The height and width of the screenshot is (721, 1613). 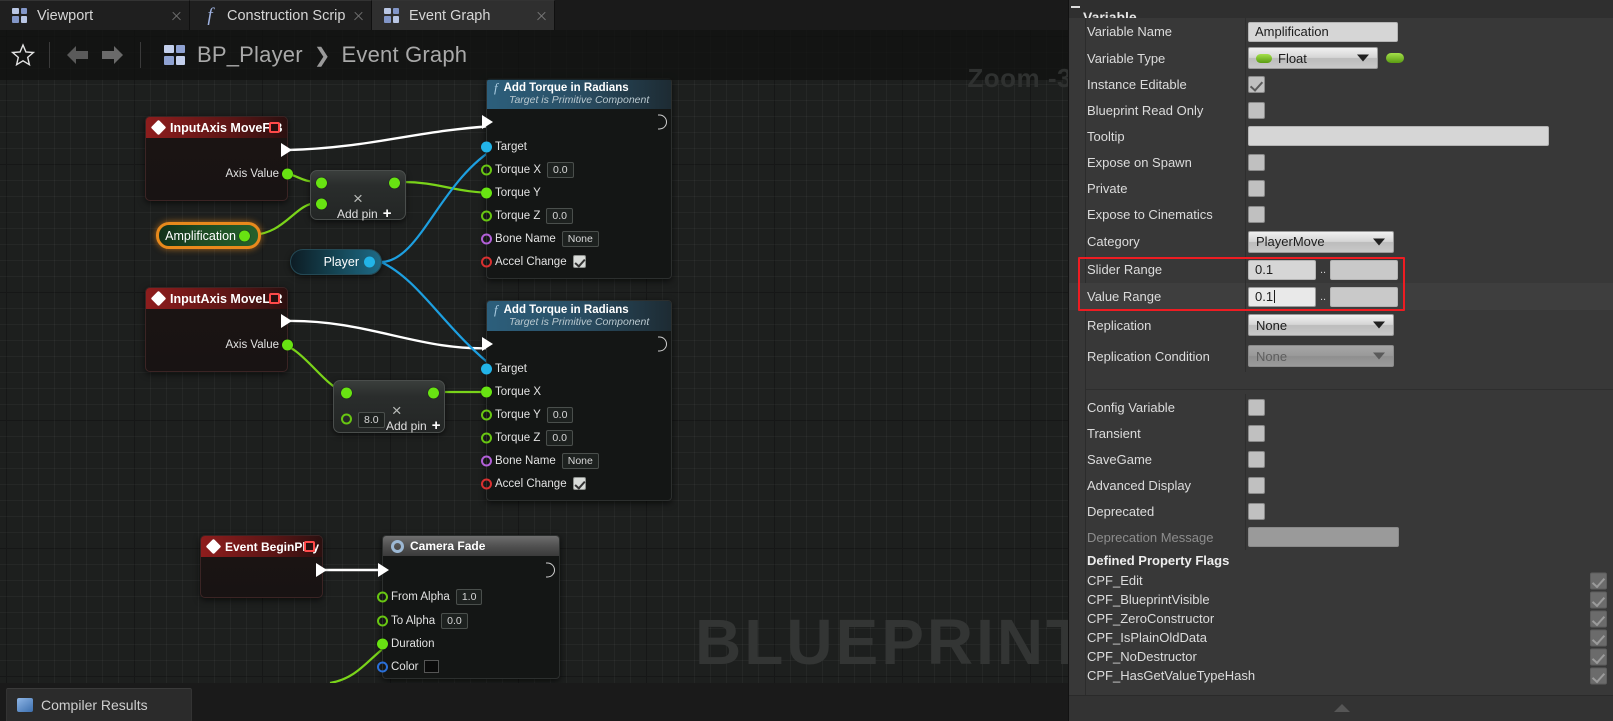 What do you see at coordinates (1282, 269) in the screenshot?
I see `slider-range-min-input: 0.1` at bounding box center [1282, 269].